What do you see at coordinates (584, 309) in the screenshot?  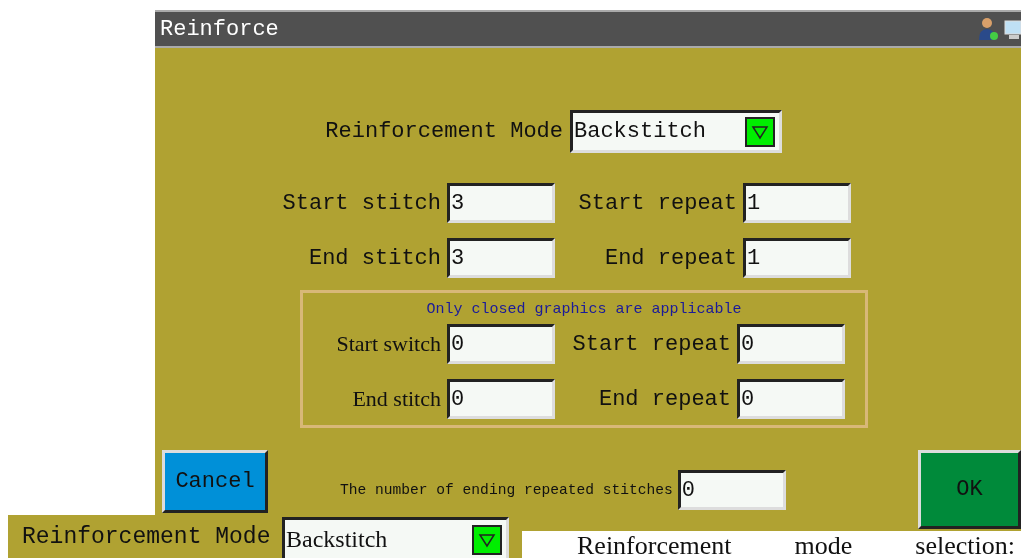 I see `group-note: Only closed graphics are applicable` at bounding box center [584, 309].